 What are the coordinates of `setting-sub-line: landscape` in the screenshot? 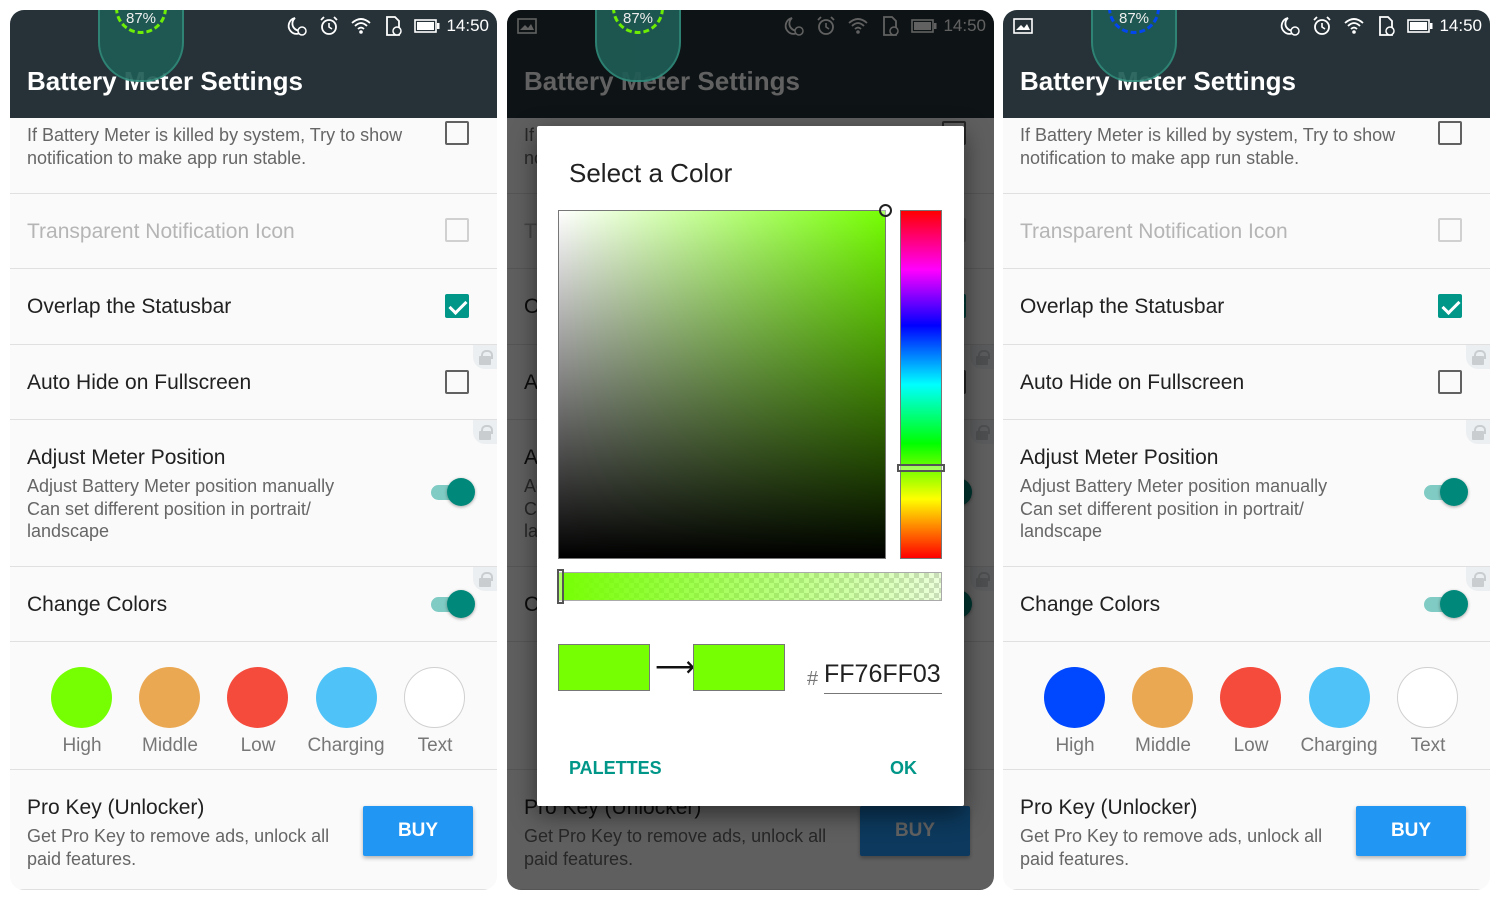 It's located at (68, 531).